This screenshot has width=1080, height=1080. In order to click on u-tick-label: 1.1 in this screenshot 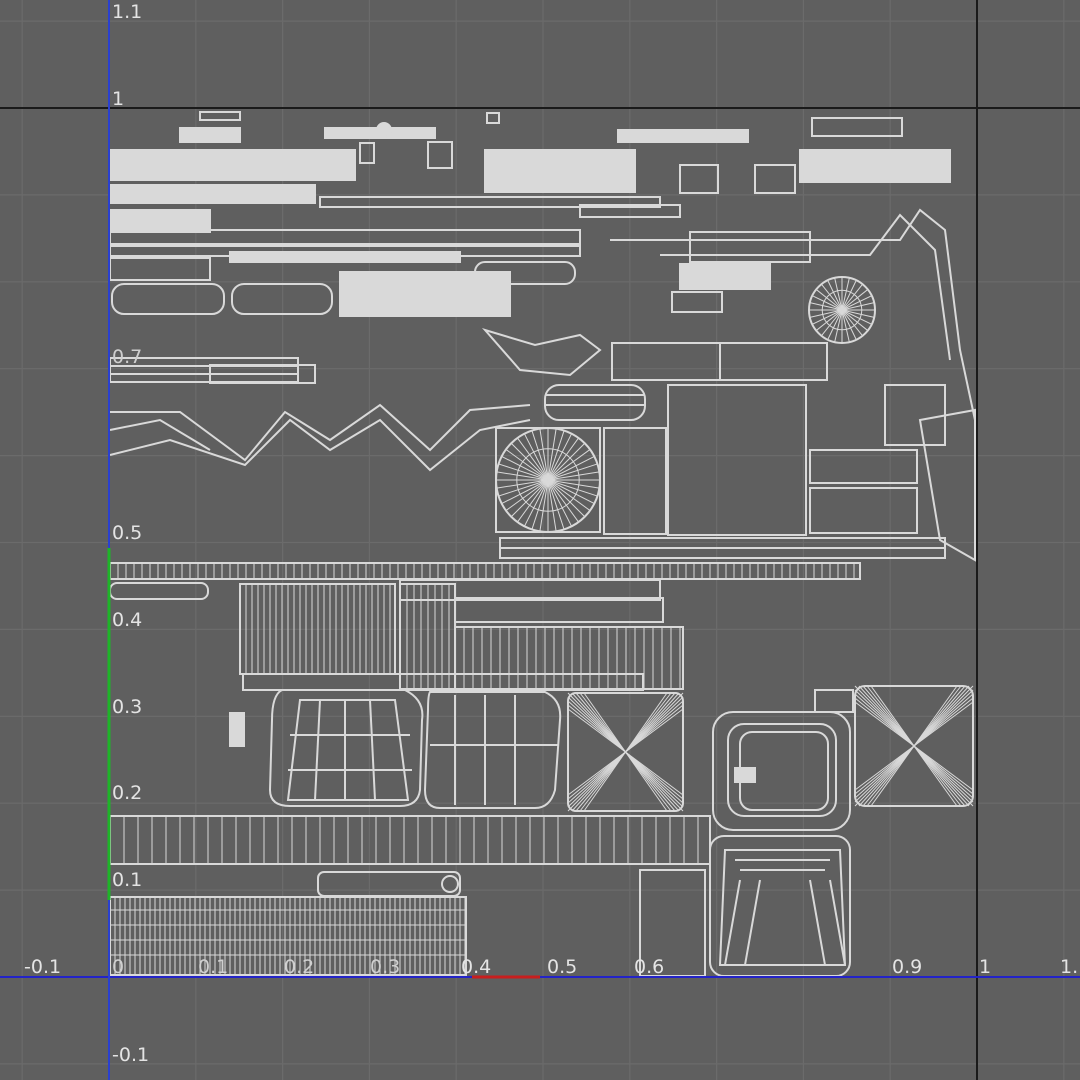, I will do `click(1070, 967)`.